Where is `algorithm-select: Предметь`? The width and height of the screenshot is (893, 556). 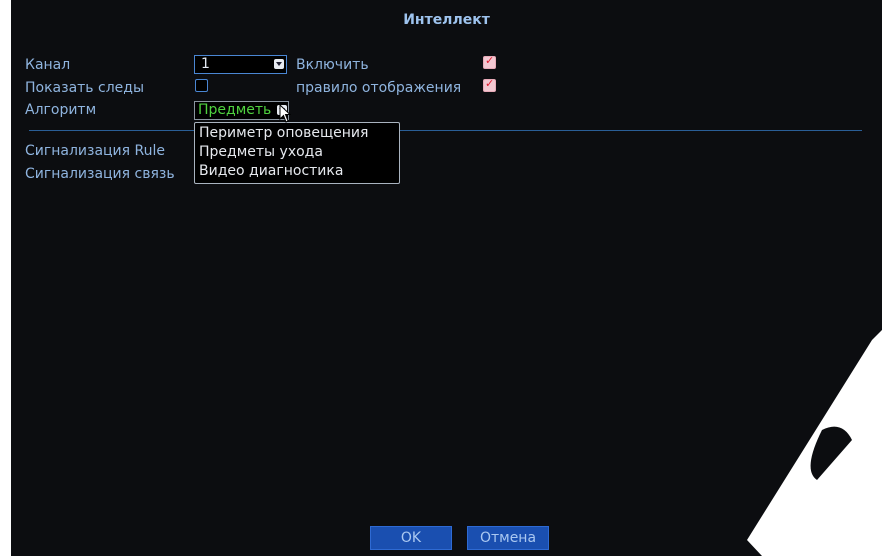 algorithm-select: Предметь is located at coordinates (241, 110).